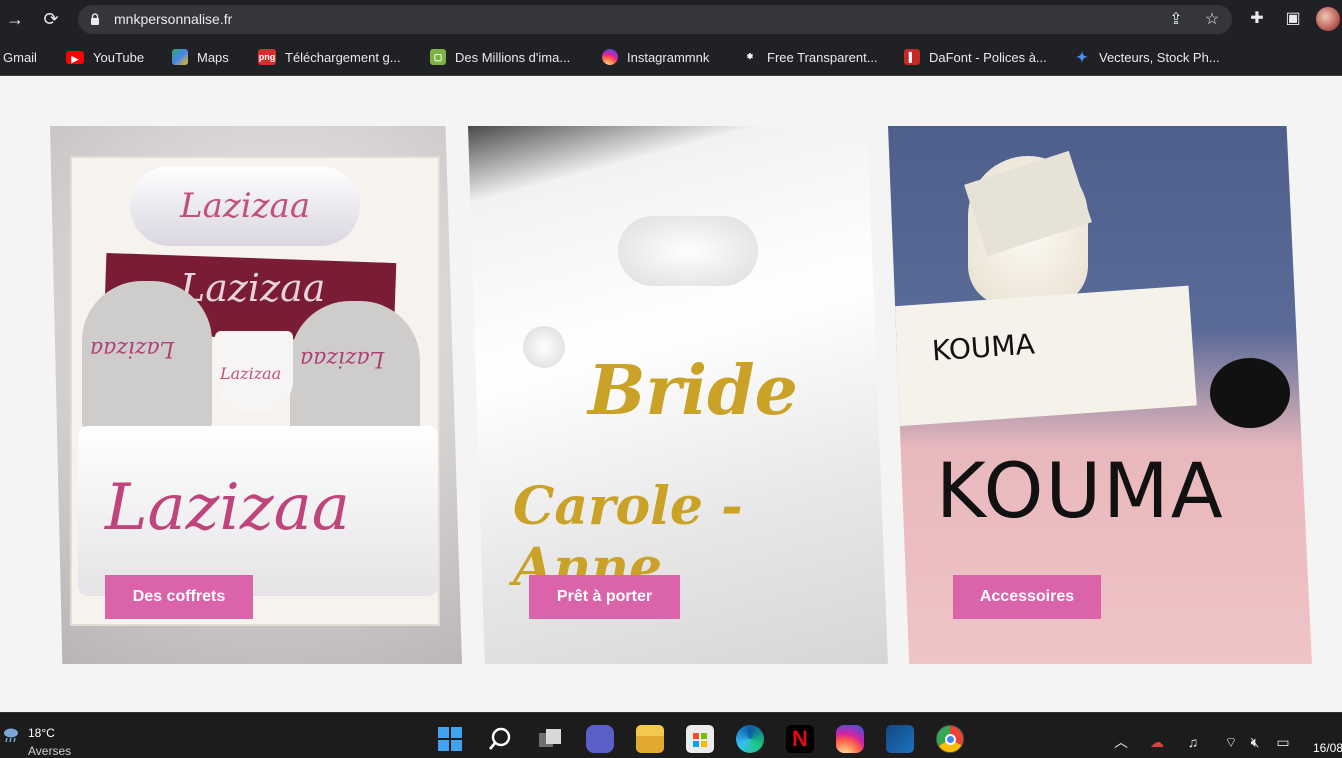 The image size is (1342, 758). Describe the element at coordinates (950, 739) in the screenshot. I see `chrome-icon` at that location.